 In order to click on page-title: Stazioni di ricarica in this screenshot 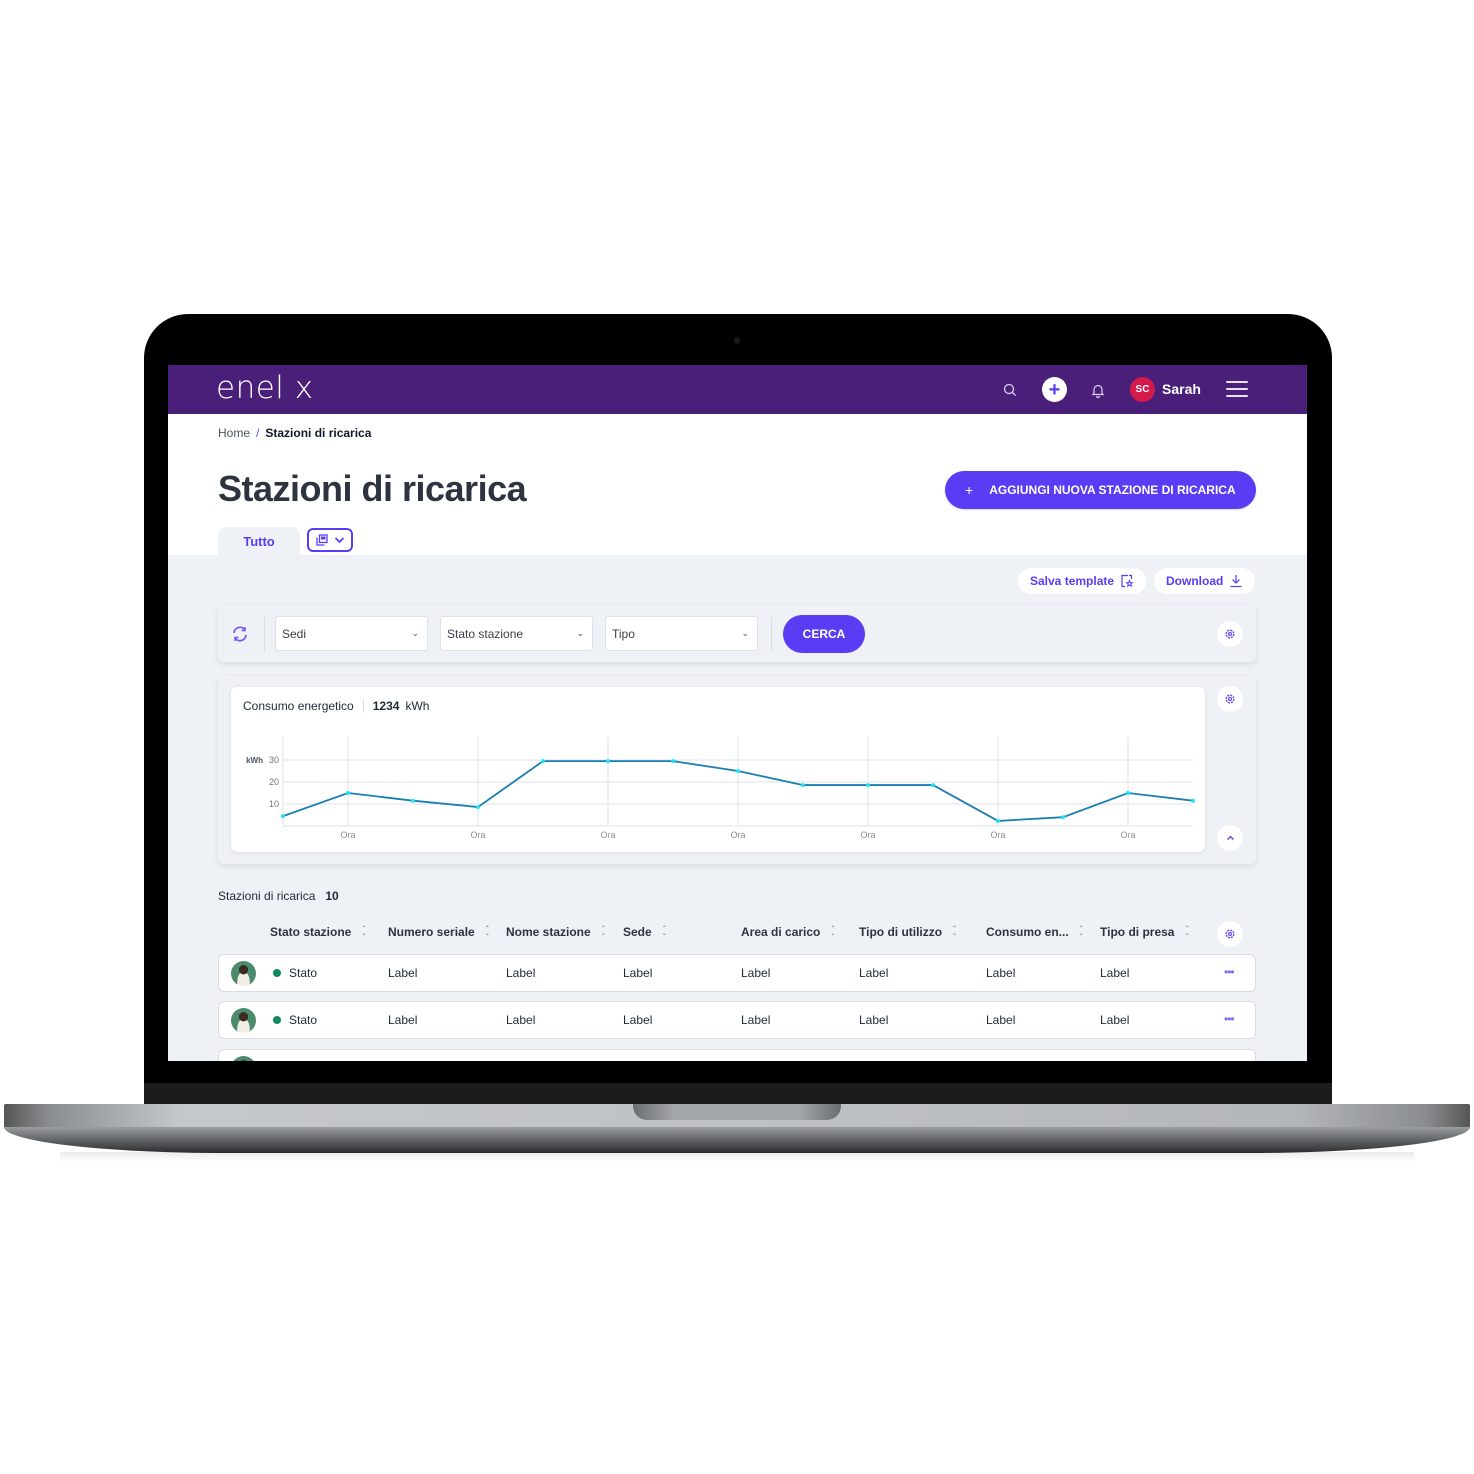, I will do `click(372, 488)`.